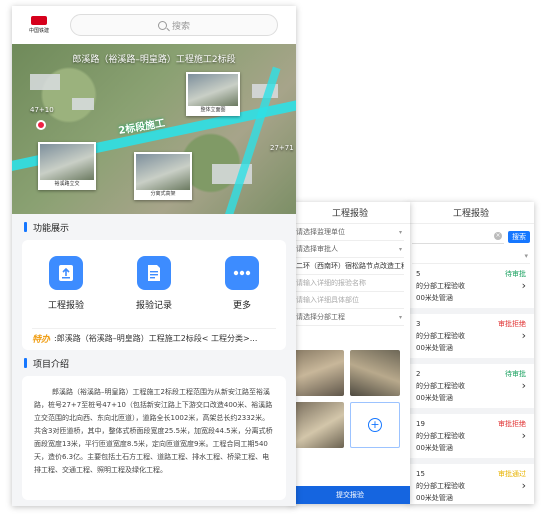  Describe the element at coordinates (154, 227) in the screenshot. I see `functions-section-header: 功能展示` at that location.